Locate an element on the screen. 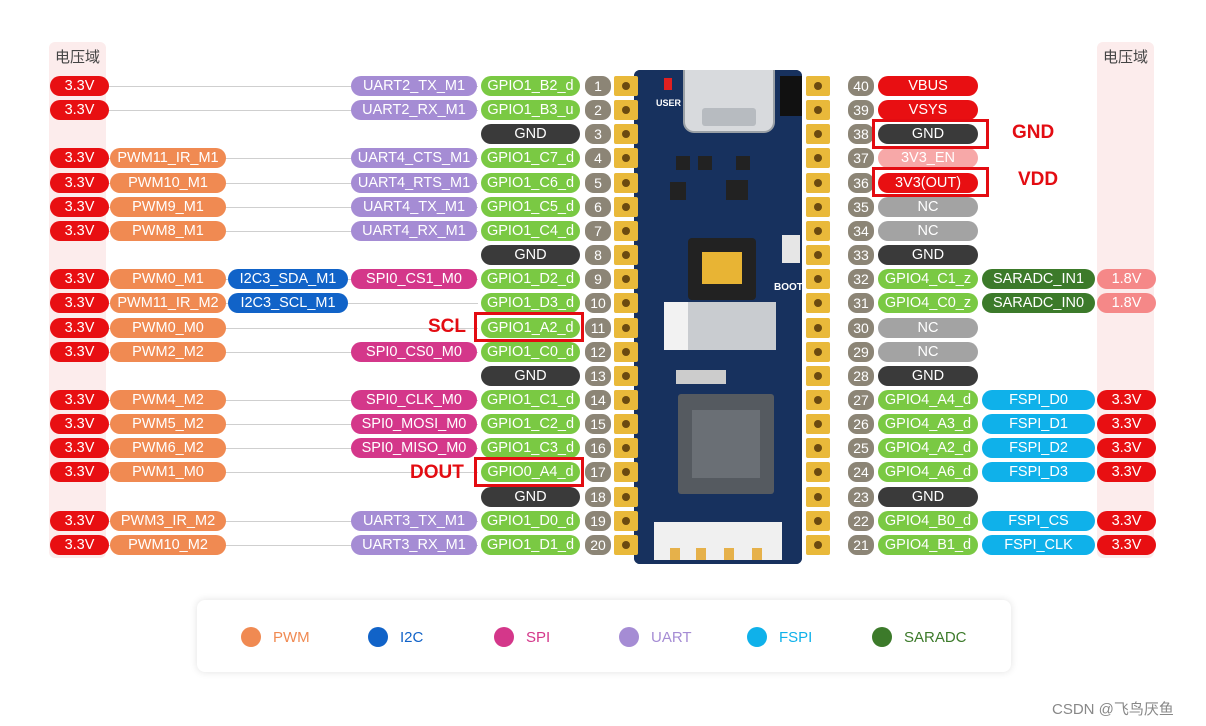 The width and height of the screenshot is (1206, 726). scl-highlight-box is located at coordinates (529, 327).